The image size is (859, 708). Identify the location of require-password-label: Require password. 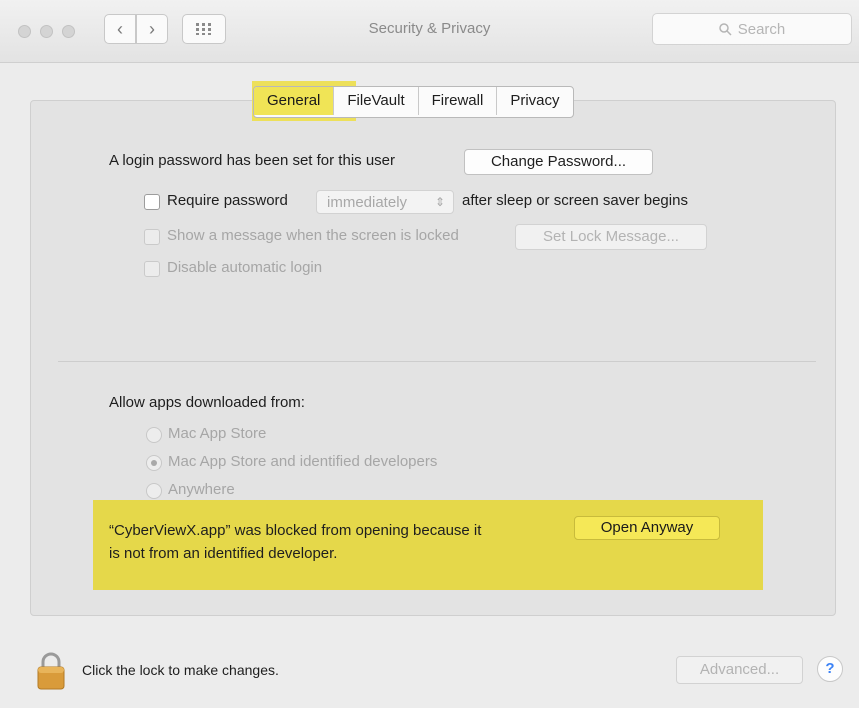
(227, 200).